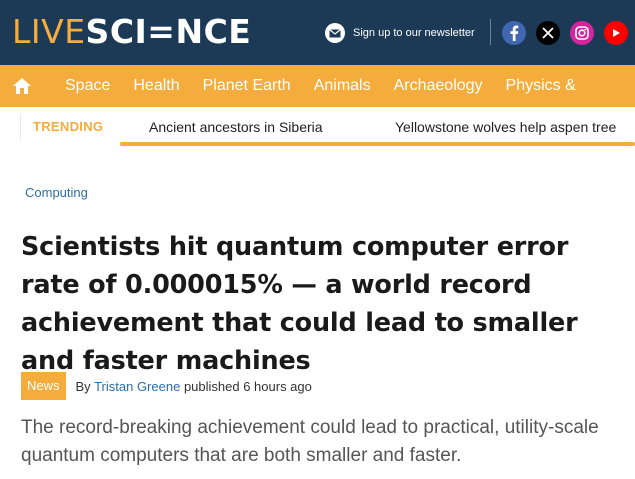 The width and height of the screenshot is (635, 479). Describe the element at coordinates (335, 33) in the screenshot. I see `mail-icon` at that location.